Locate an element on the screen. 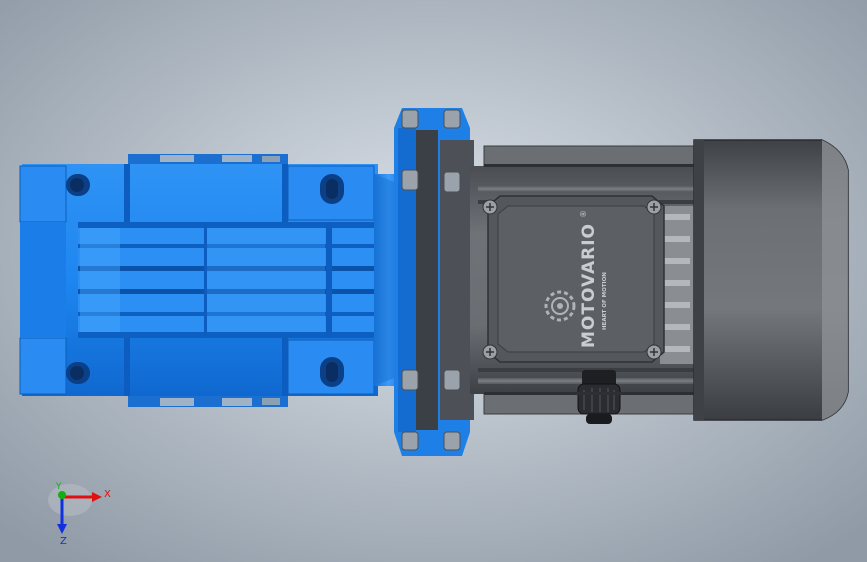  mounting-slot-top-right is located at coordinates (332, 189).